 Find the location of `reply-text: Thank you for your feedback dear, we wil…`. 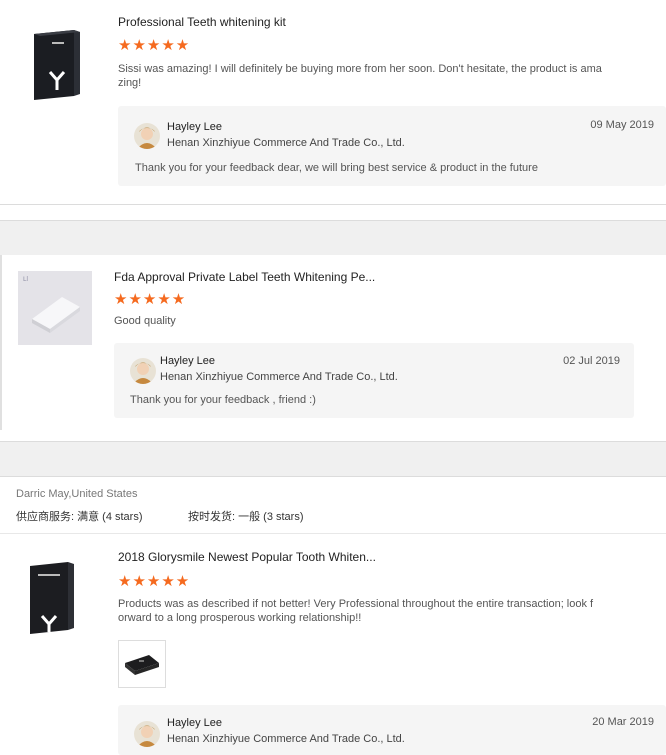

reply-text: Thank you for your feedback dear, we wil… is located at coordinates (336, 168).